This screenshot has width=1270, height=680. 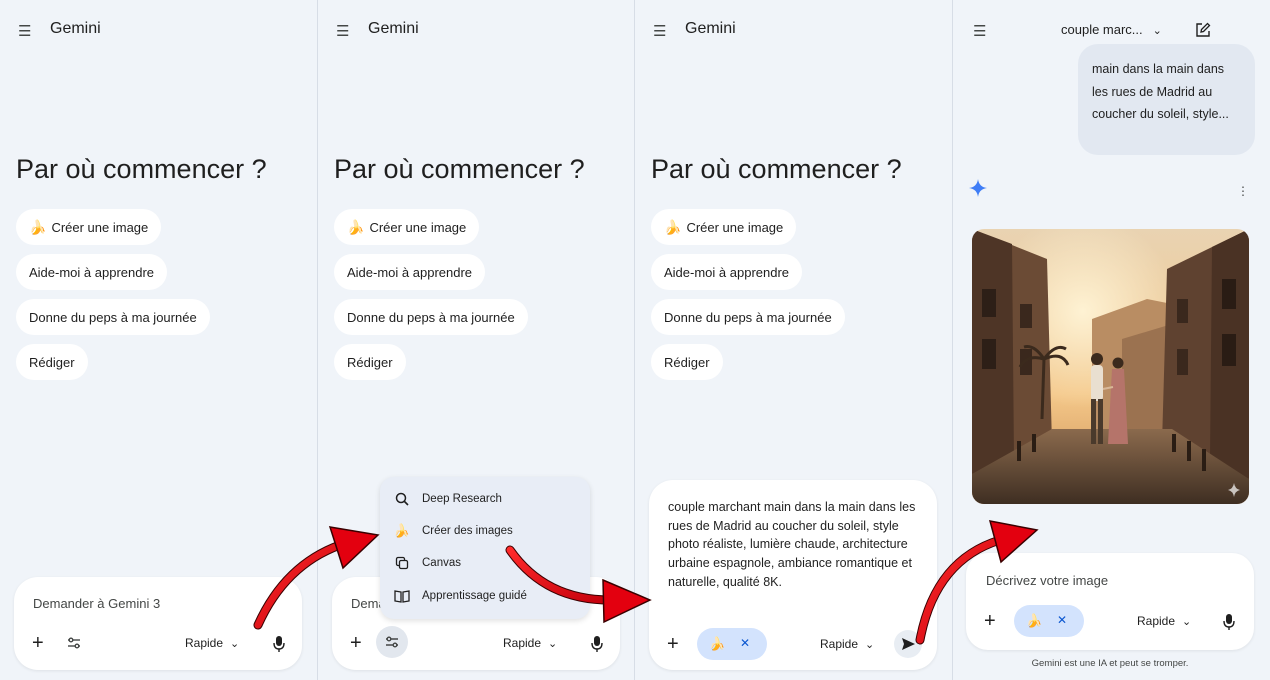 What do you see at coordinates (1047, 580) in the screenshot?
I see `prompt-input-placeholder: Décrivez votre image` at bounding box center [1047, 580].